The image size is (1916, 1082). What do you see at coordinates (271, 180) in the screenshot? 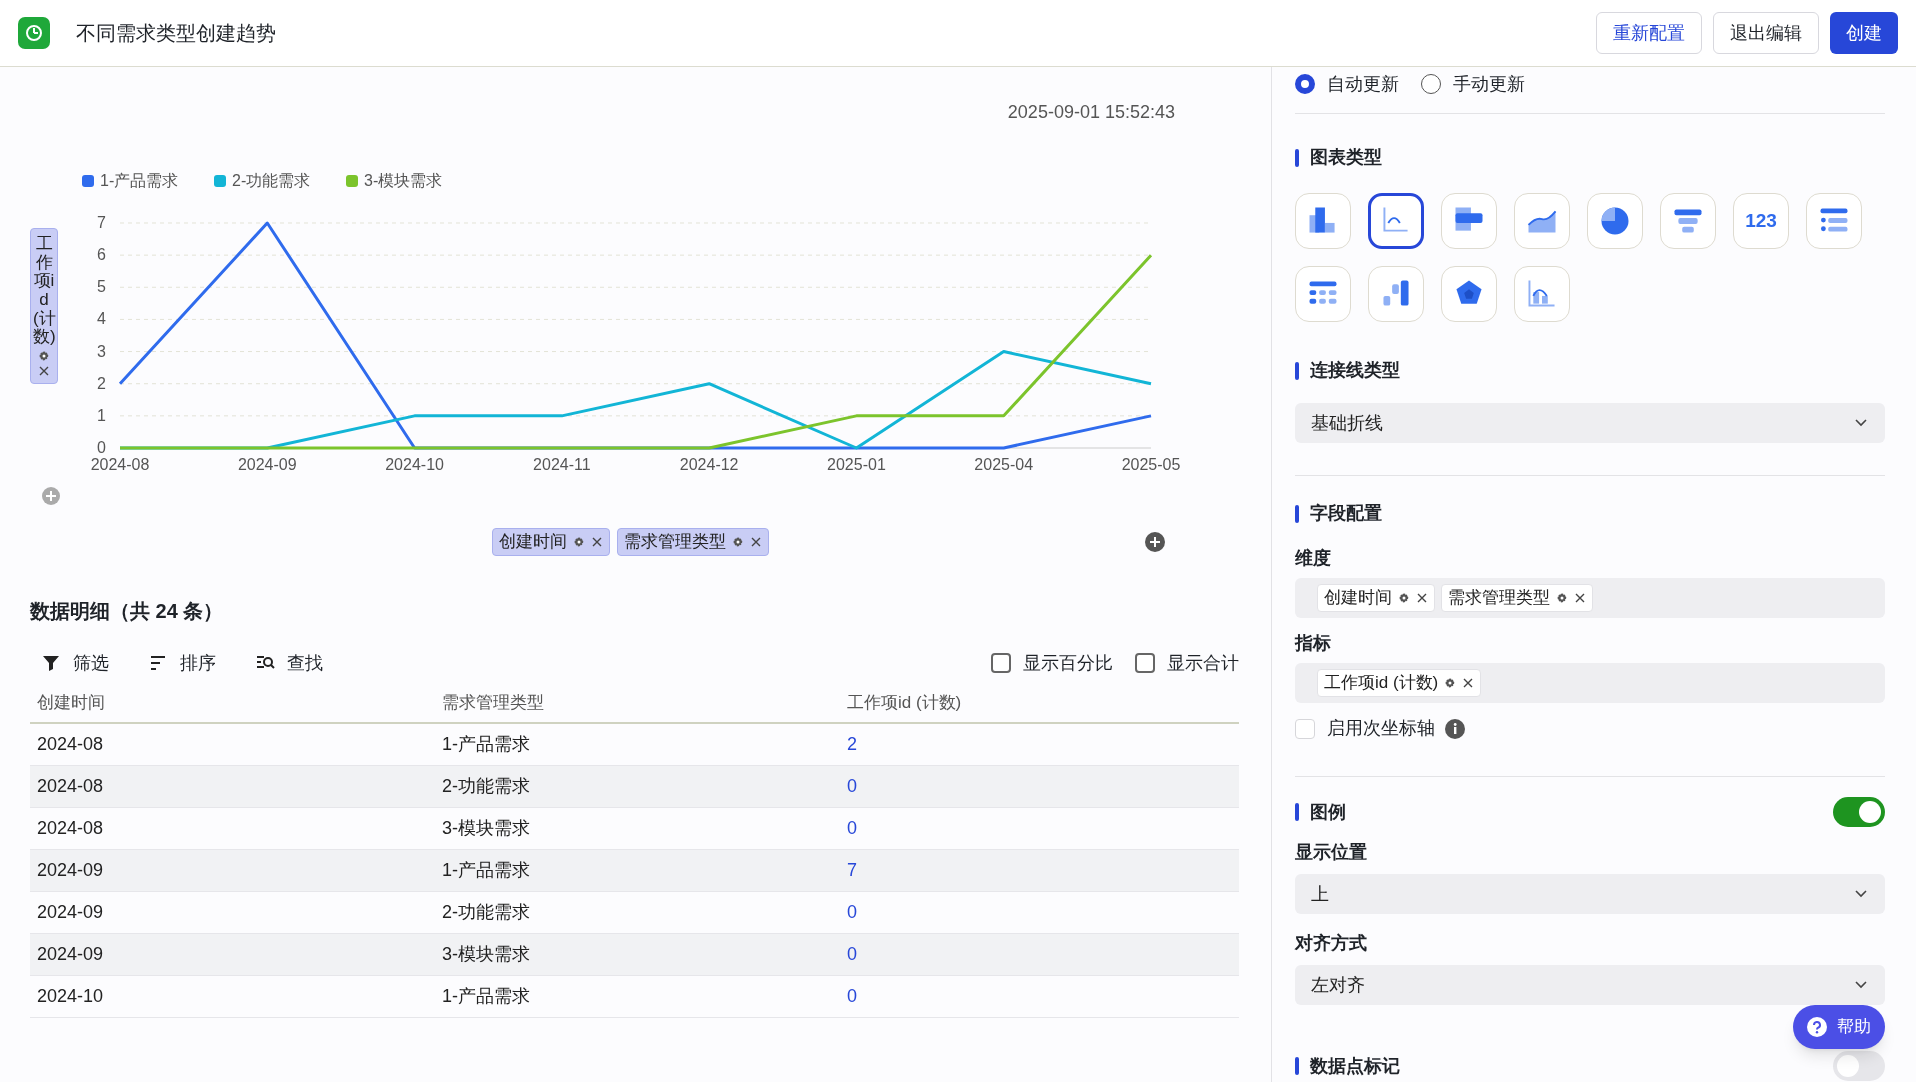
I see `legend-label: 2-功能需求` at bounding box center [271, 180].